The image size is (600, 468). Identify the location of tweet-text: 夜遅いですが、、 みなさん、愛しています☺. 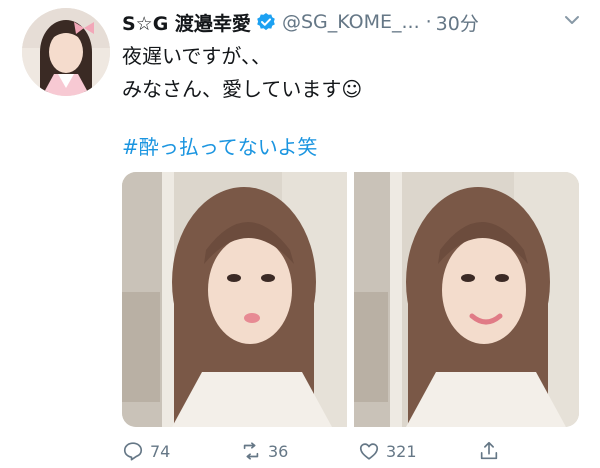
(352, 73).